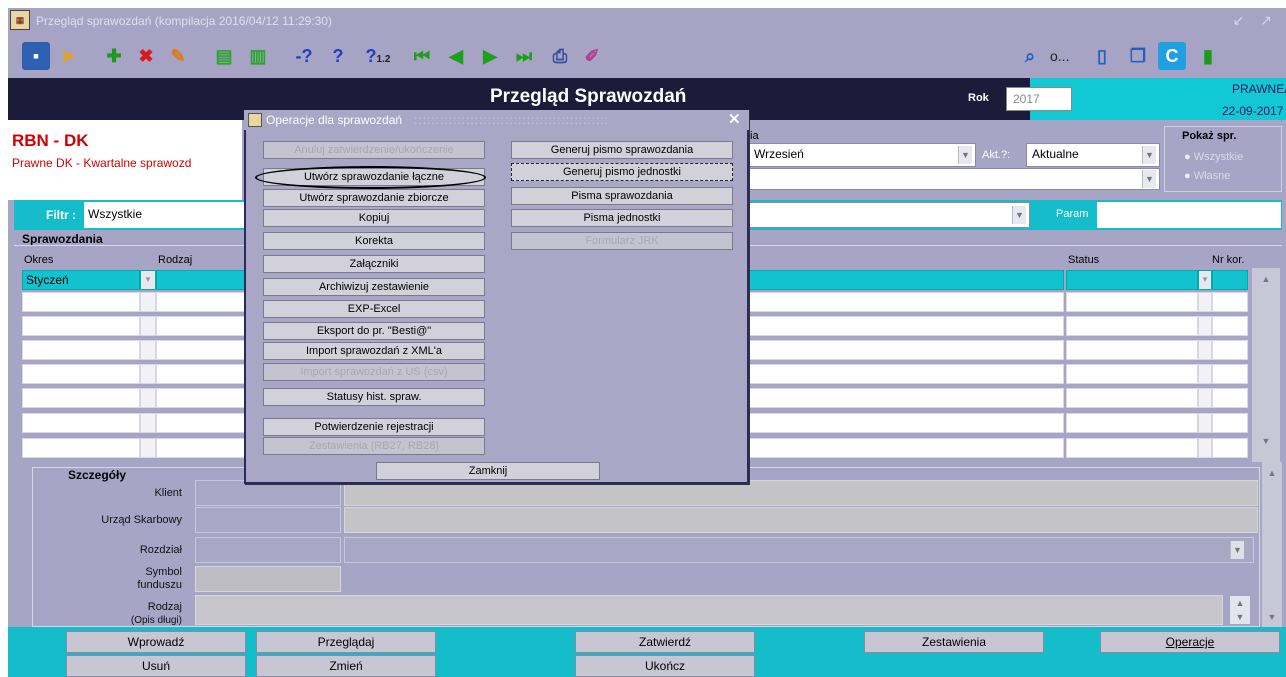  Describe the element at coordinates (374, 351) in the screenshot. I see `dialog-button: Import sprawozdań z XML'a` at that location.